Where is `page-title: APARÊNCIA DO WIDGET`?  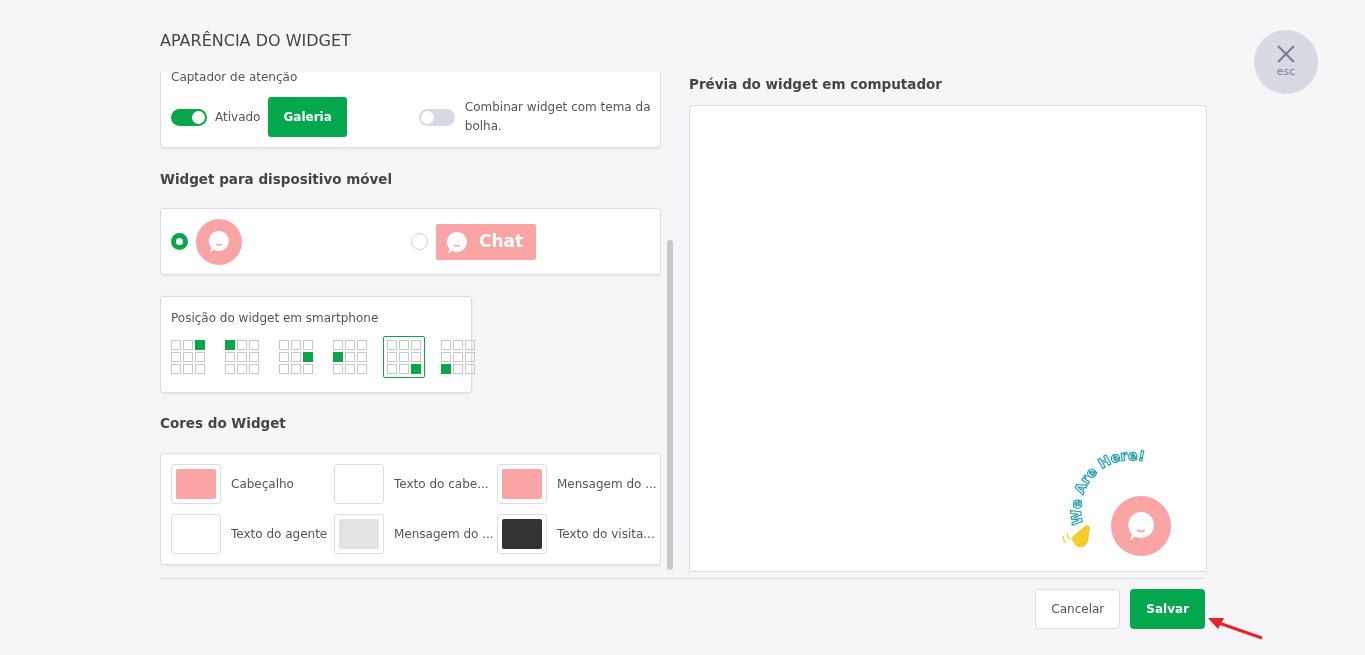 page-title: APARÊNCIA DO WIDGET is located at coordinates (255, 41).